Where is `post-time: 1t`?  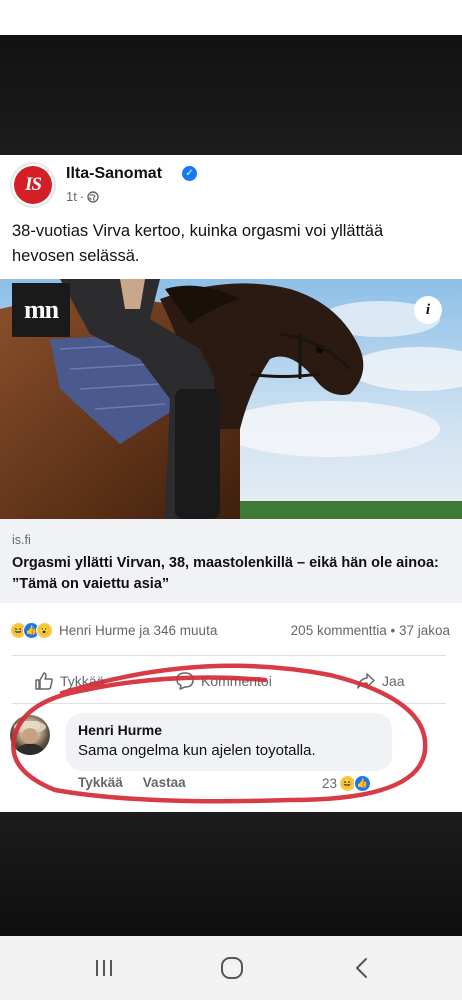 post-time: 1t is located at coordinates (71, 196).